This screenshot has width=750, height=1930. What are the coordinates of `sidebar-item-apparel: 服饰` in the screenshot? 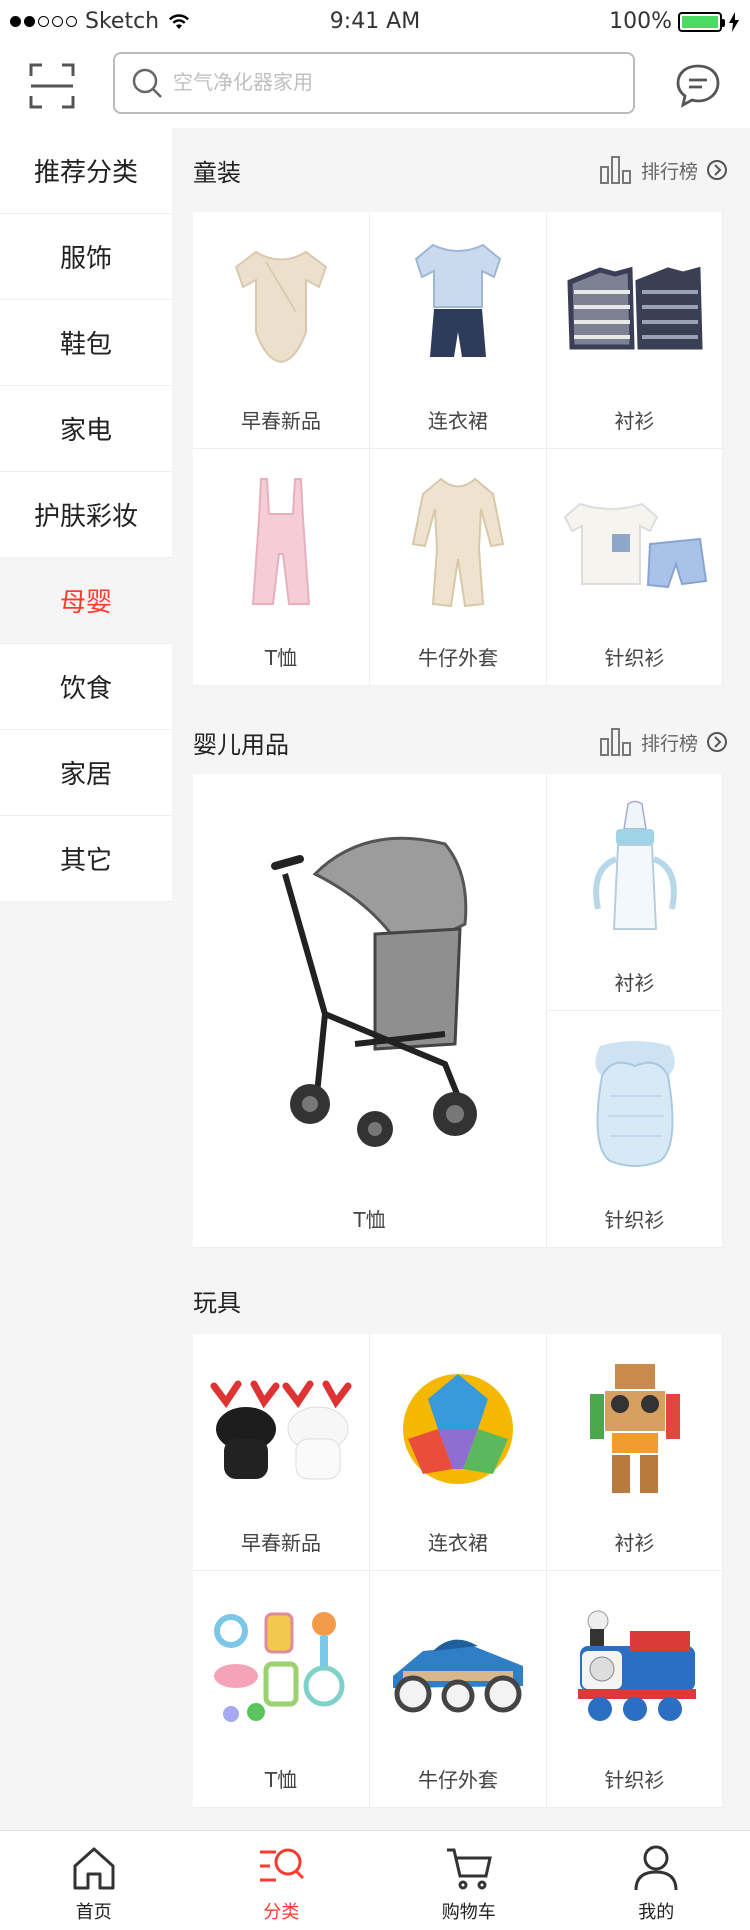 It's located at (86, 257).